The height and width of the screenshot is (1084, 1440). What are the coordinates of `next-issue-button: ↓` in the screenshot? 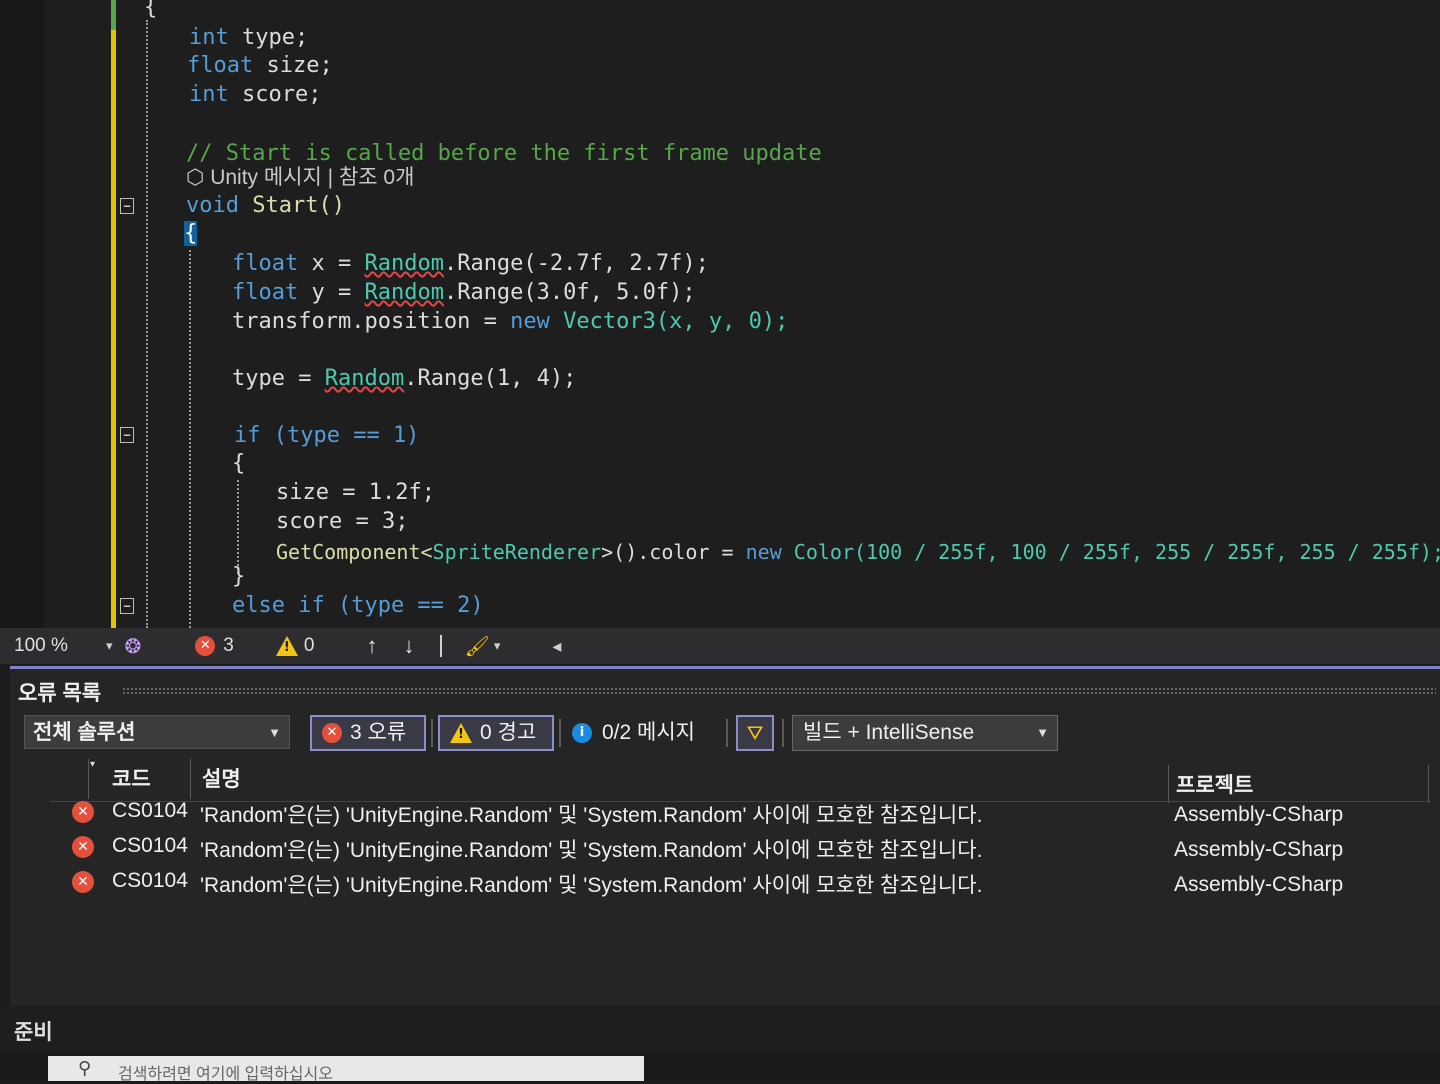 It's located at (408, 646).